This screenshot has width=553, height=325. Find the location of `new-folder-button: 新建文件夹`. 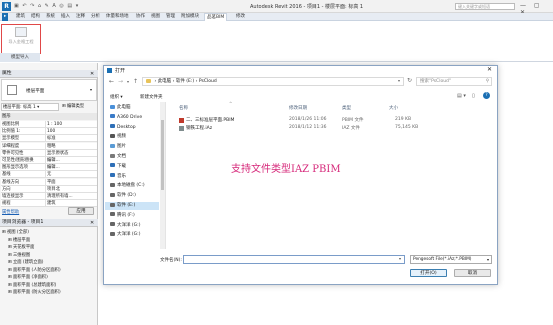

new-folder-button: 新建文件夹 is located at coordinates (151, 97).